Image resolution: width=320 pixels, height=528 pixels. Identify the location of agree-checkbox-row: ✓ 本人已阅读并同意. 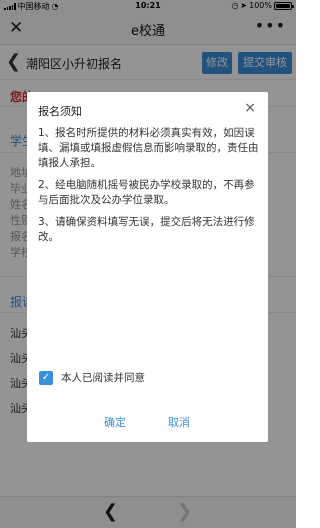
(92, 377).